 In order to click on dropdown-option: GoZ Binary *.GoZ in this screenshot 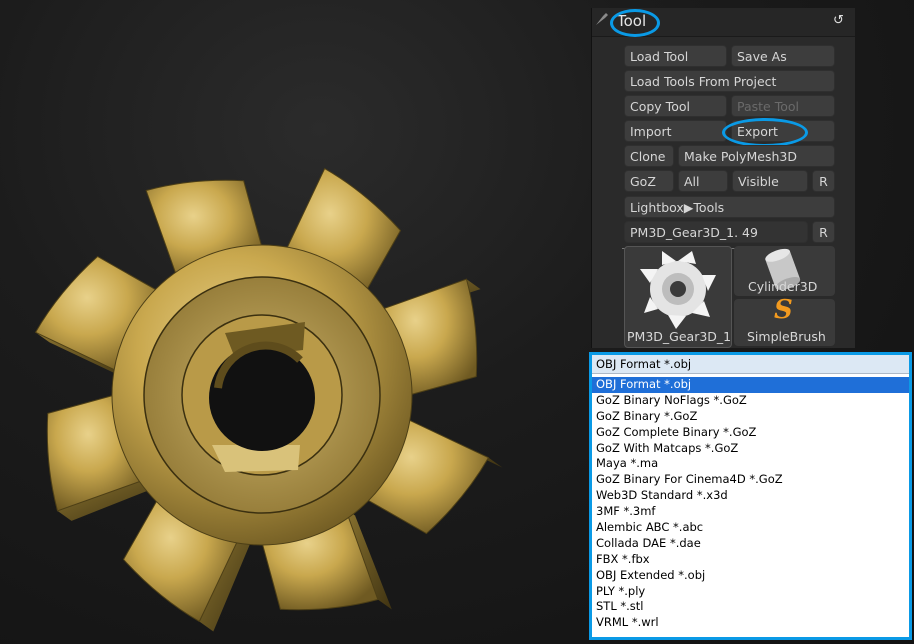, I will do `click(750, 417)`.